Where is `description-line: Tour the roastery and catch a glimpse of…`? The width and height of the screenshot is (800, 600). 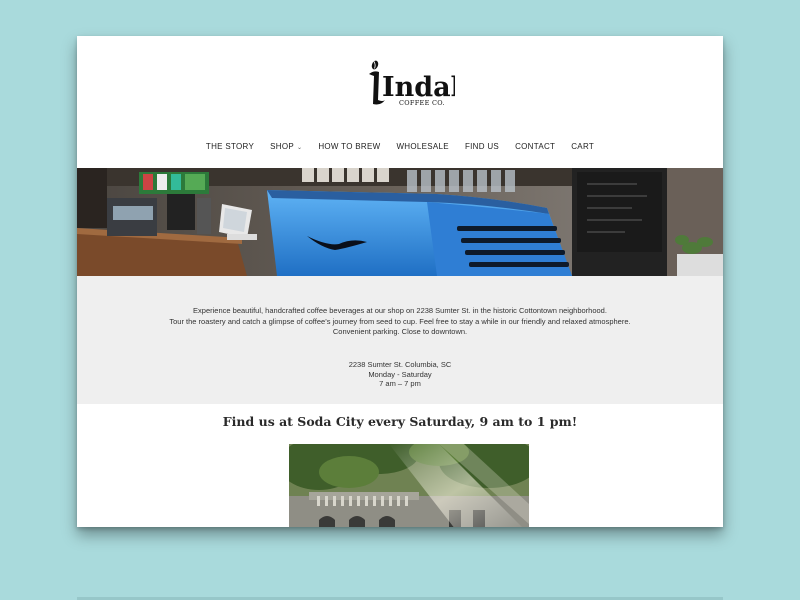
description-line: Tour the roastery and catch a glimpse of… is located at coordinates (400, 321).